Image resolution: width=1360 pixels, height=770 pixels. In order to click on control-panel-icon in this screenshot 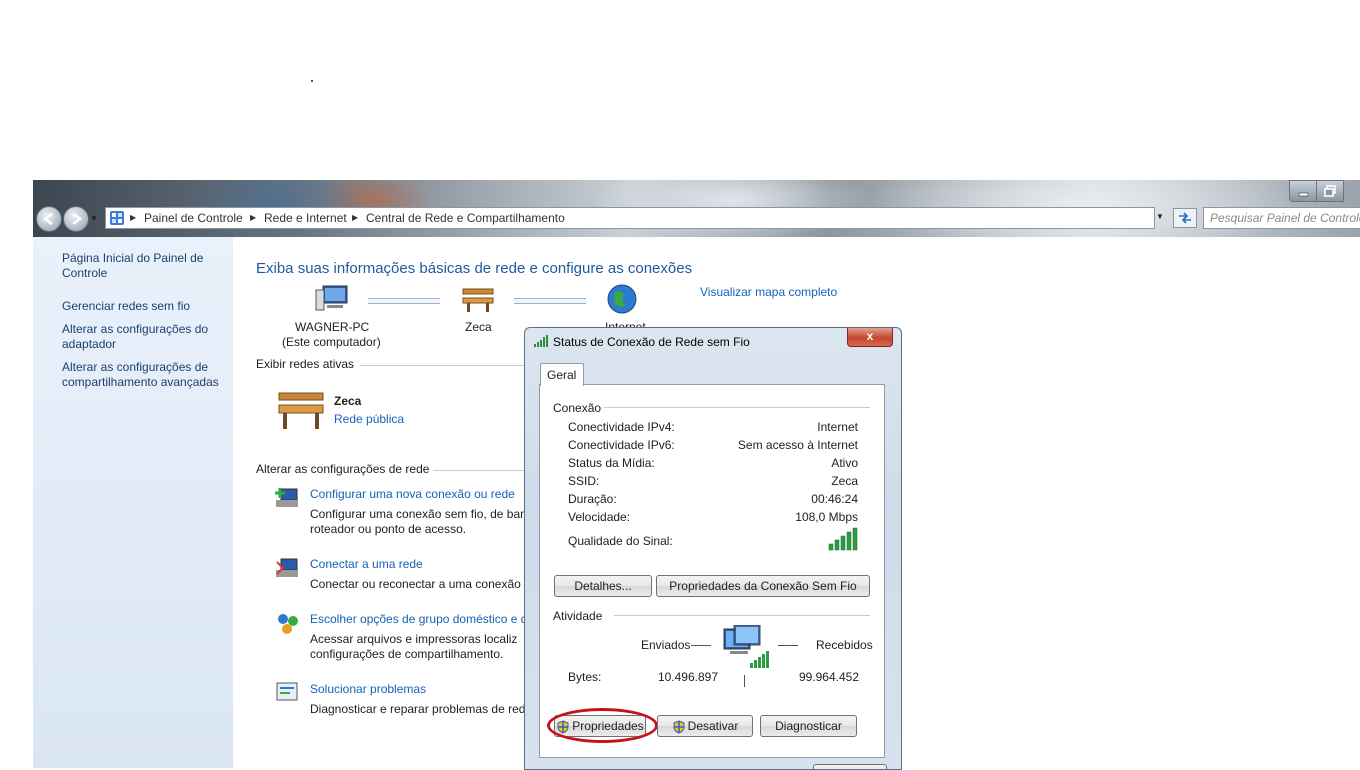, I will do `click(117, 218)`.